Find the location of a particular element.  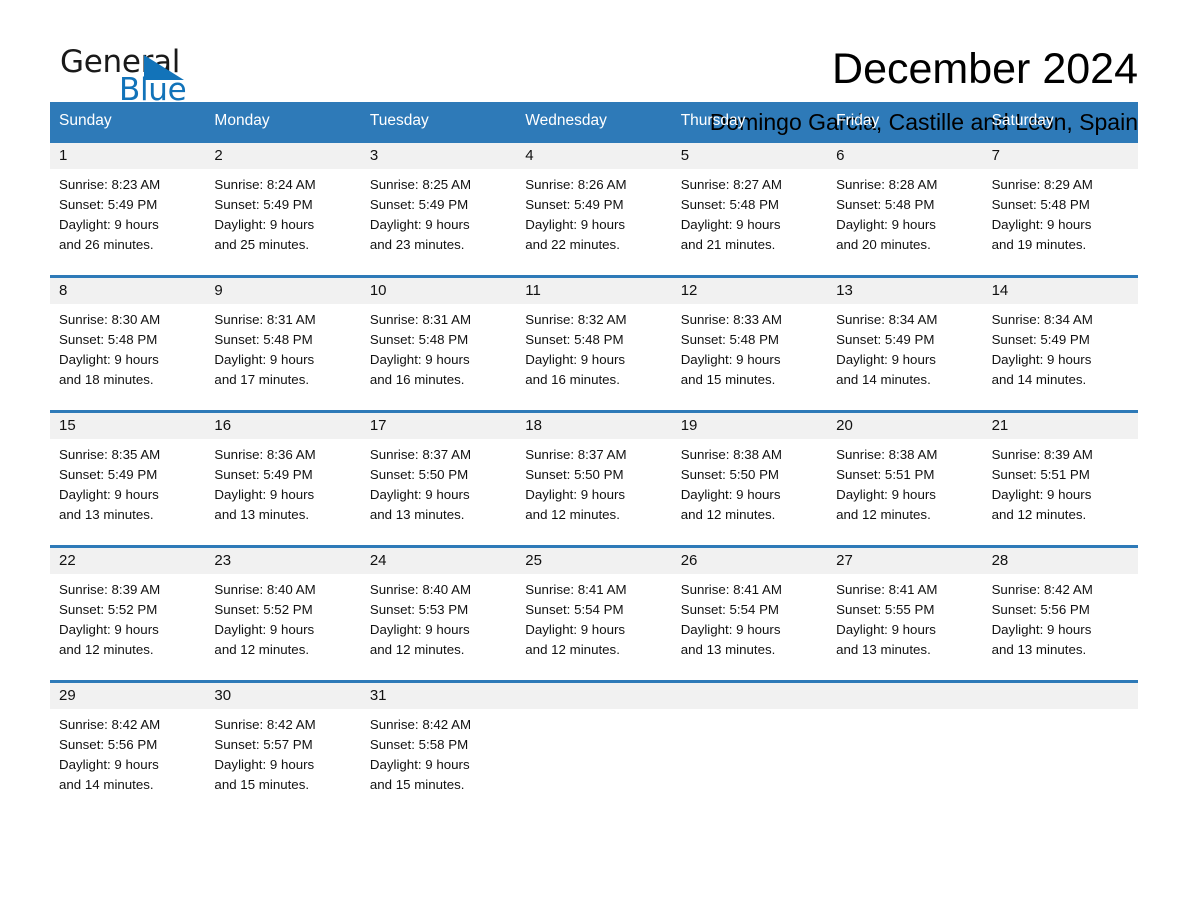

day-number: 11 is located at coordinates (594, 291).